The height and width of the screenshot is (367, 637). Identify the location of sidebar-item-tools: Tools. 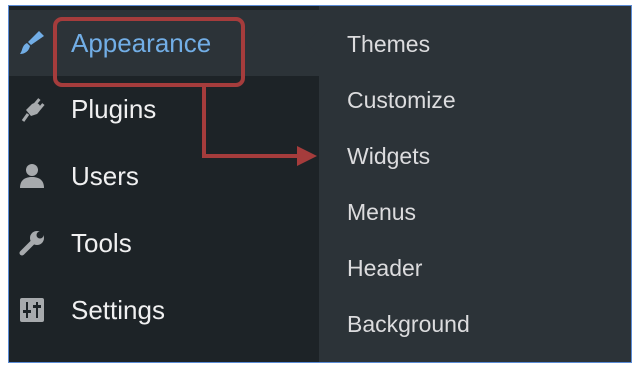
(164, 243).